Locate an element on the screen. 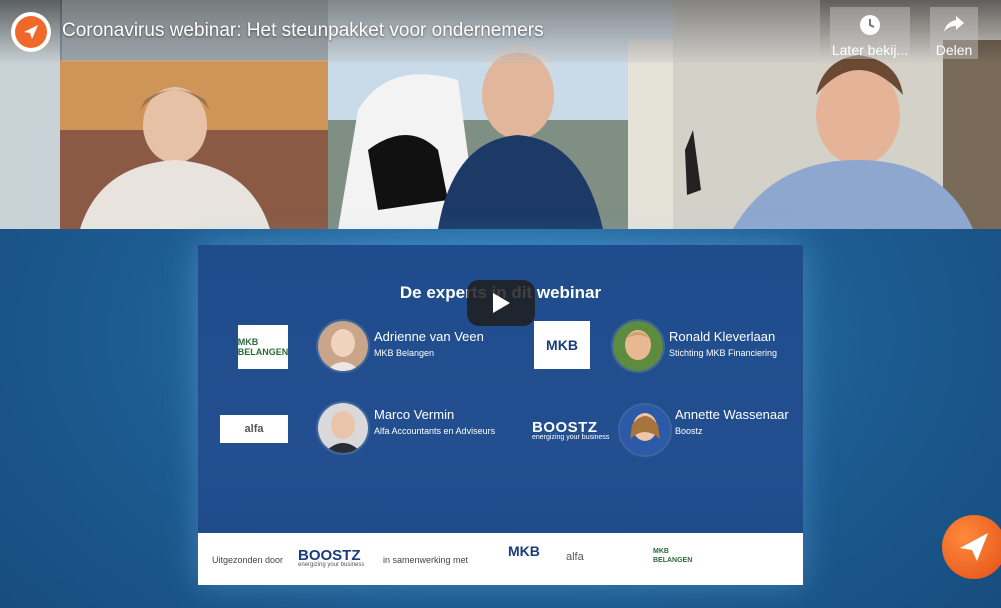  stichting-mkb-financiering-logo: MKB is located at coordinates (562, 345).